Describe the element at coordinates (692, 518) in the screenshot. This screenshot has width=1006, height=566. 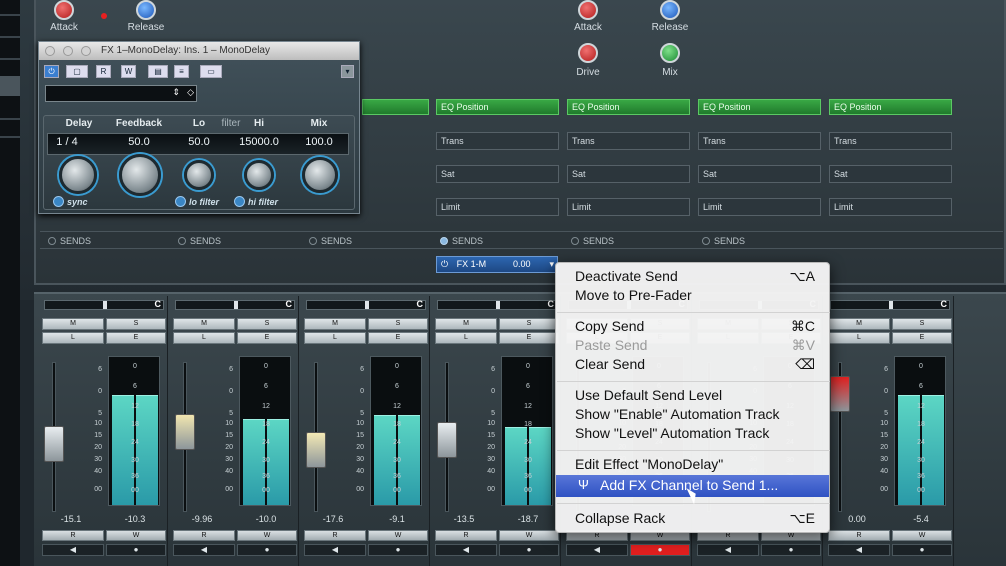
I see `menu-item-collapse-rack: Collapse Rack ⌥E` at that location.